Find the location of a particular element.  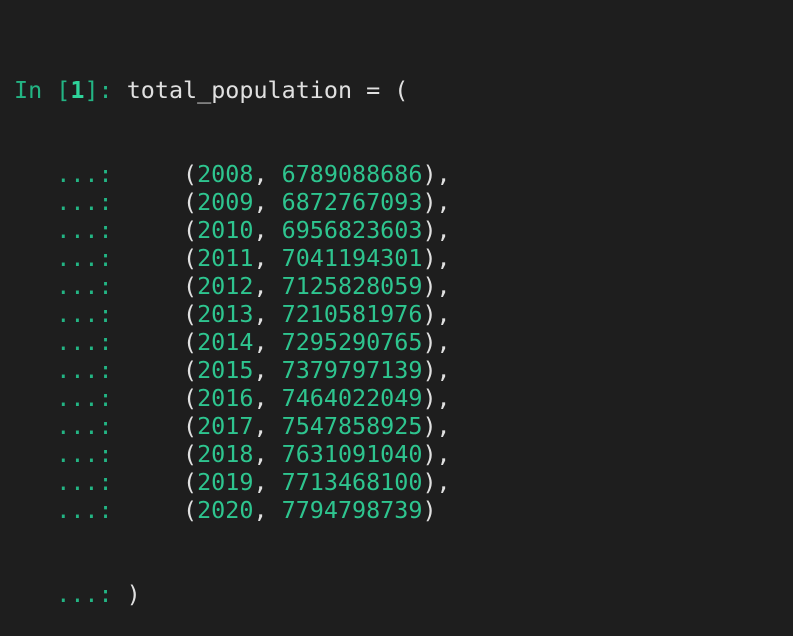

code-last-line: ) is located at coordinates (126, 594).